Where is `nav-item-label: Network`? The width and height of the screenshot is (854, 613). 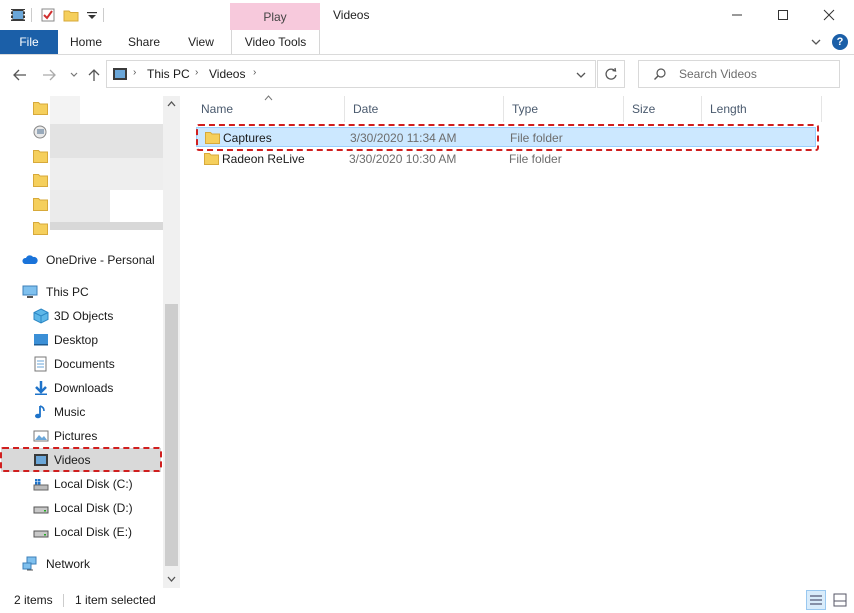 nav-item-label: Network is located at coordinates (68, 564).